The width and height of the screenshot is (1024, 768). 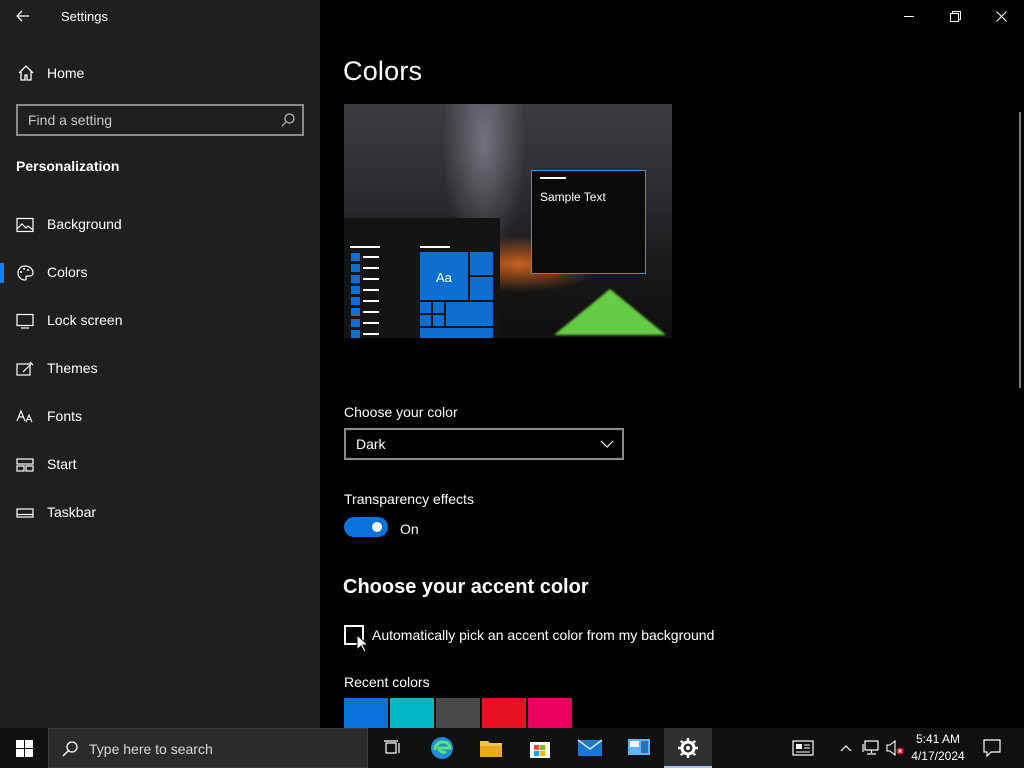 What do you see at coordinates (25, 513) in the screenshot?
I see `taskbar-icon` at bounding box center [25, 513].